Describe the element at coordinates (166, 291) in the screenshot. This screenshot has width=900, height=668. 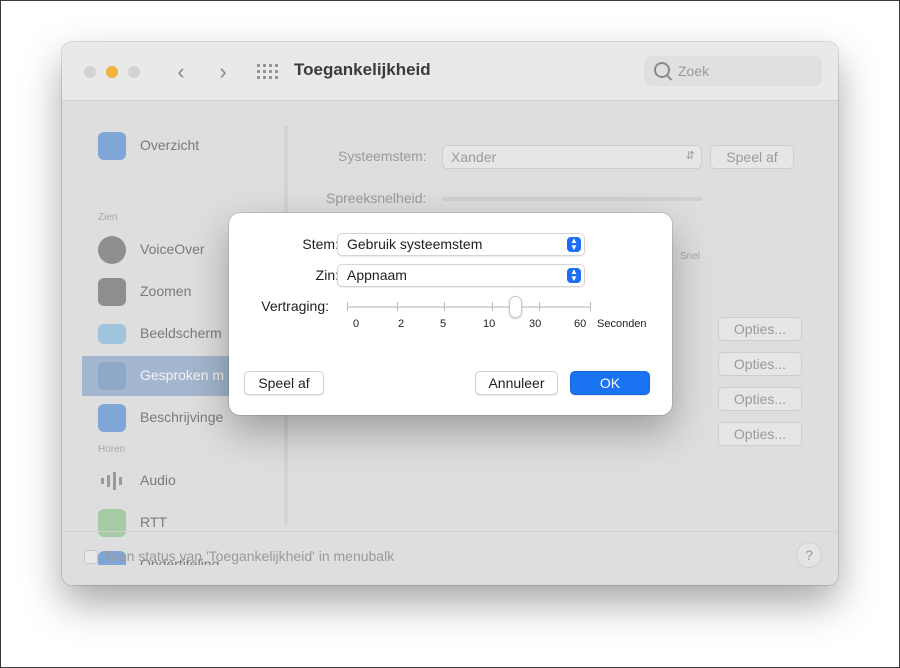
I see `sidebar-item-label: Zoomen` at that location.